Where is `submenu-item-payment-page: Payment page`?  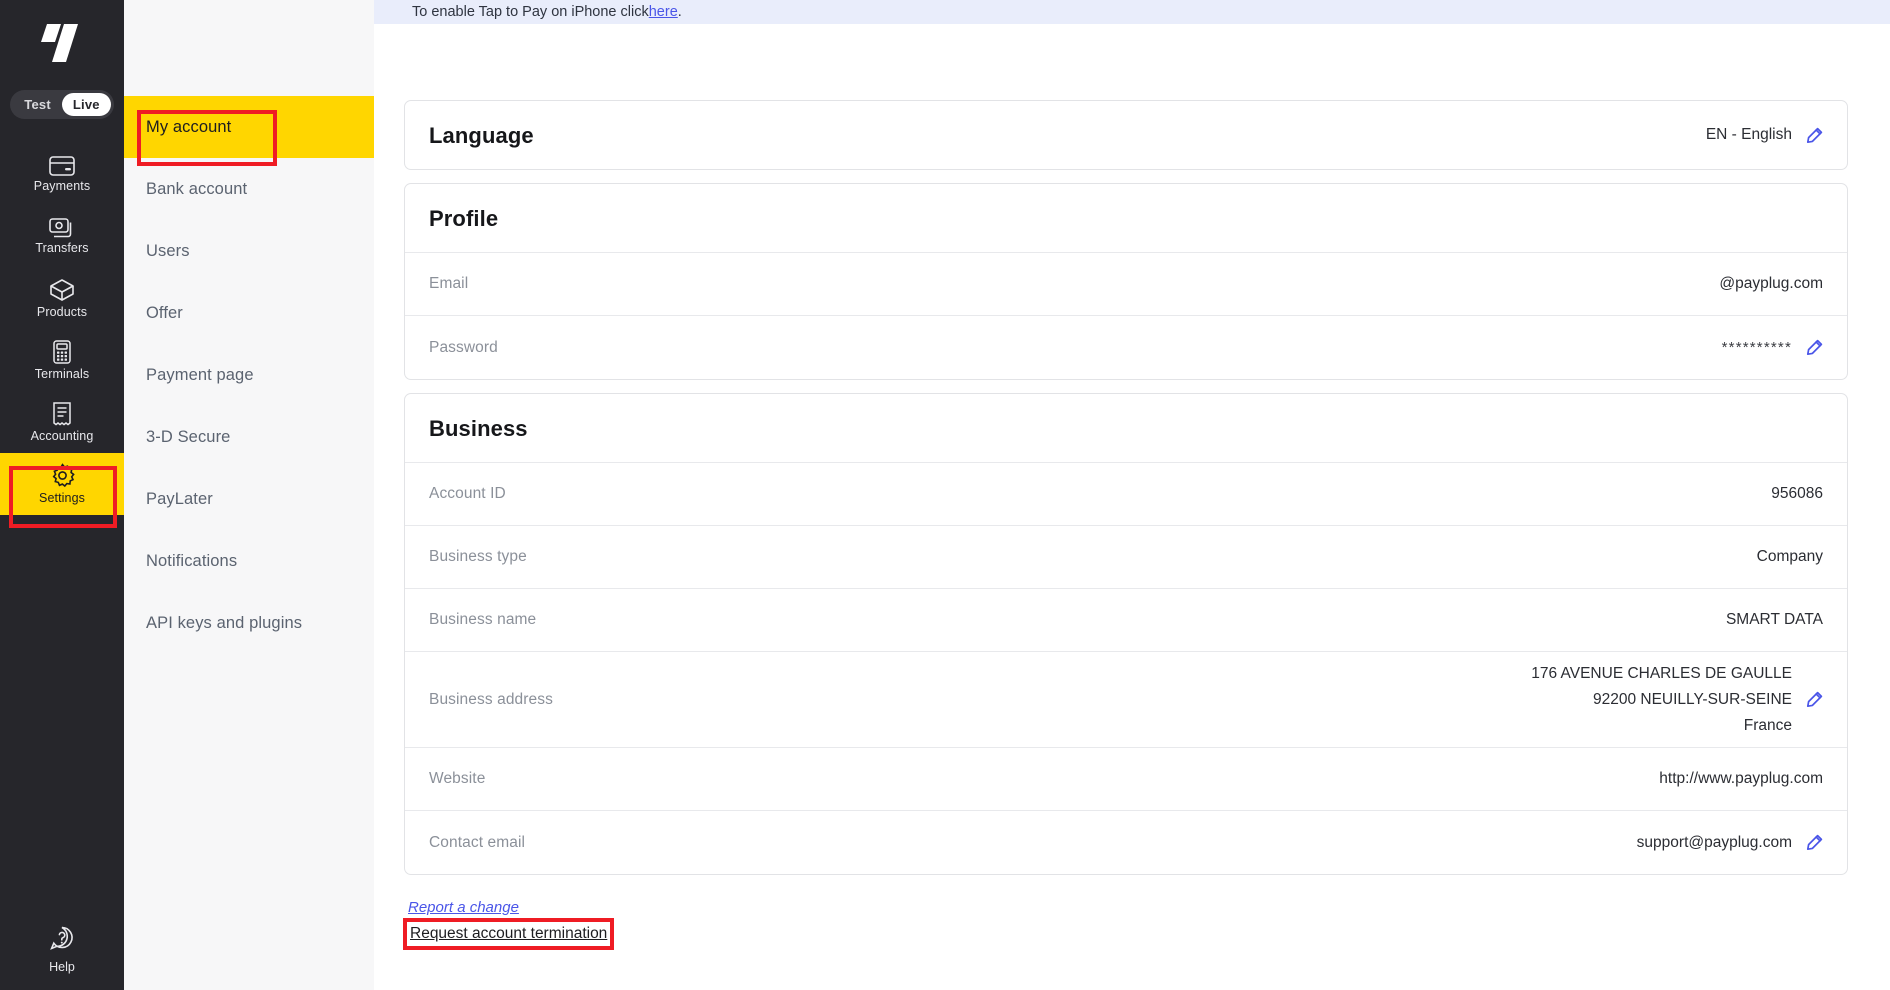 submenu-item-payment-page: Payment page is located at coordinates (249, 375).